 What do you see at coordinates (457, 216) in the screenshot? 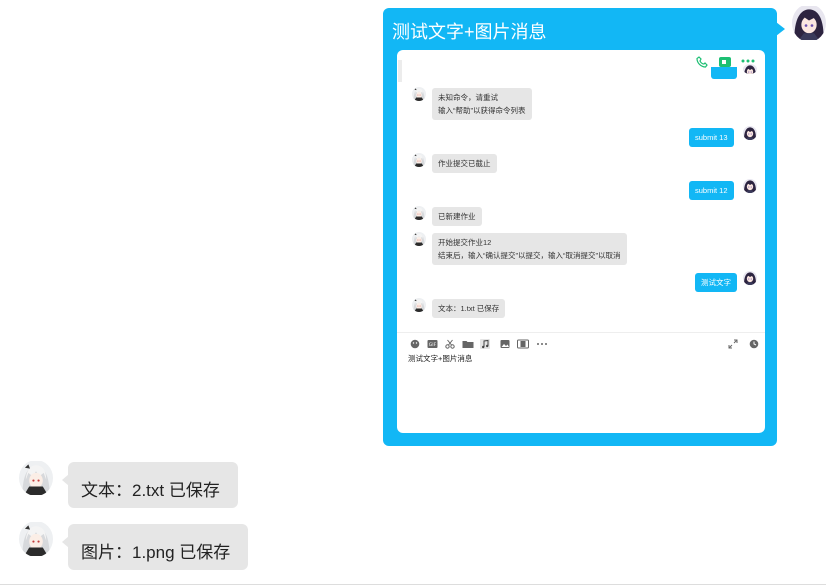
I see `list-item: 已新建作业` at bounding box center [457, 216].